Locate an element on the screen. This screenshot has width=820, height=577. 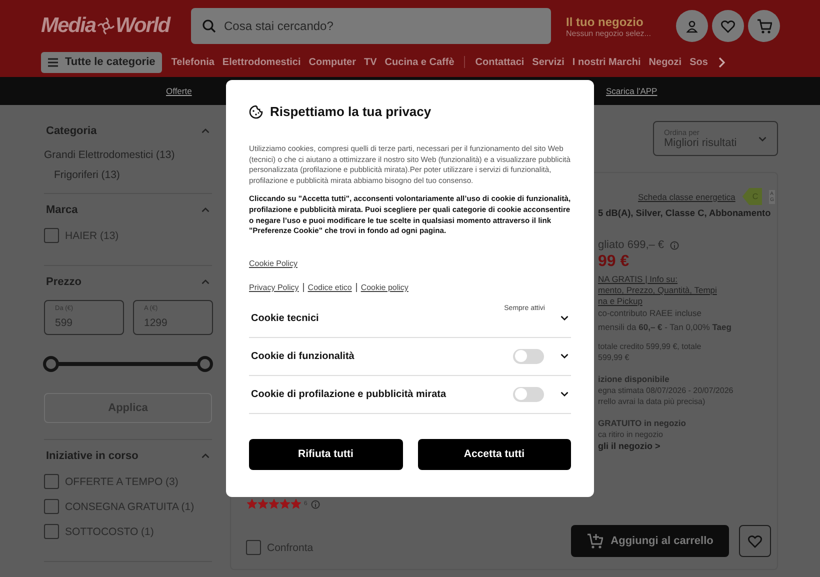
cart-button is located at coordinates (764, 26).